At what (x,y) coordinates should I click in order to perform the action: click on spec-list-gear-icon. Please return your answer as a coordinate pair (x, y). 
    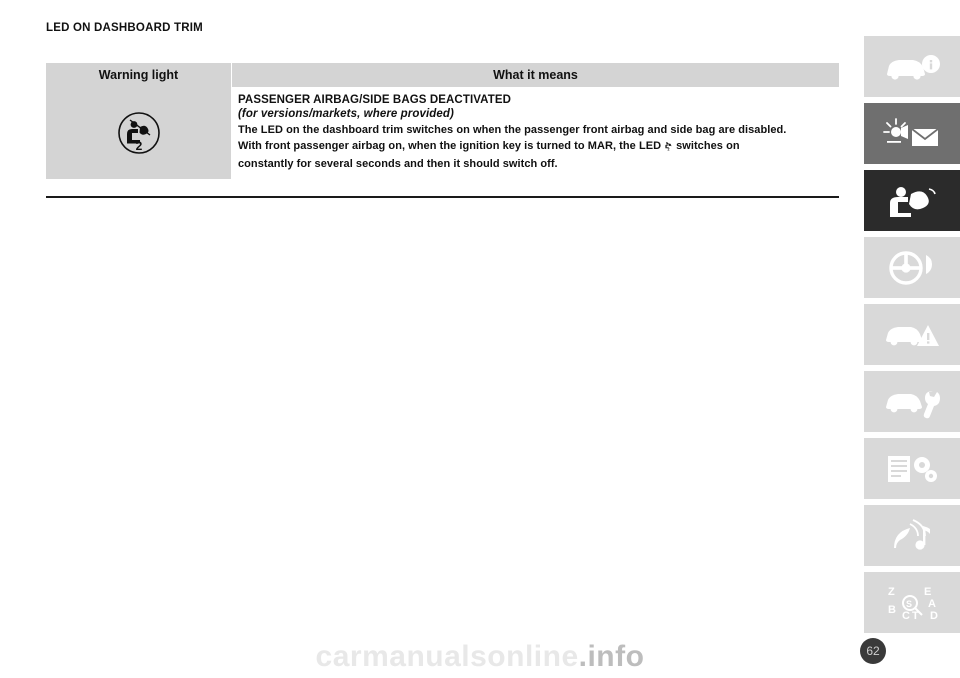
    Looking at the image, I should click on (912, 468).